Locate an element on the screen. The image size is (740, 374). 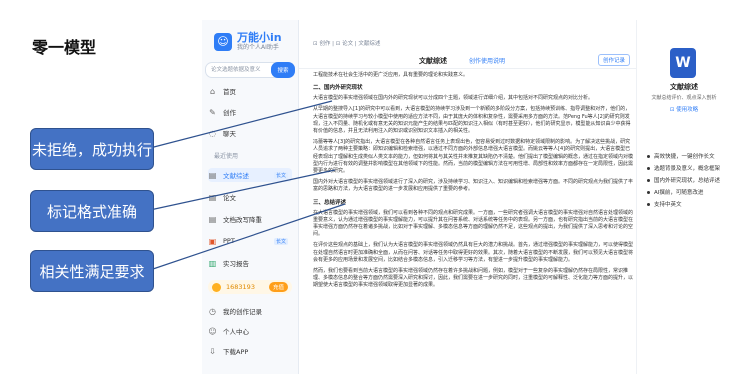
logo-name: 万能小in is located at coordinates (259, 37).